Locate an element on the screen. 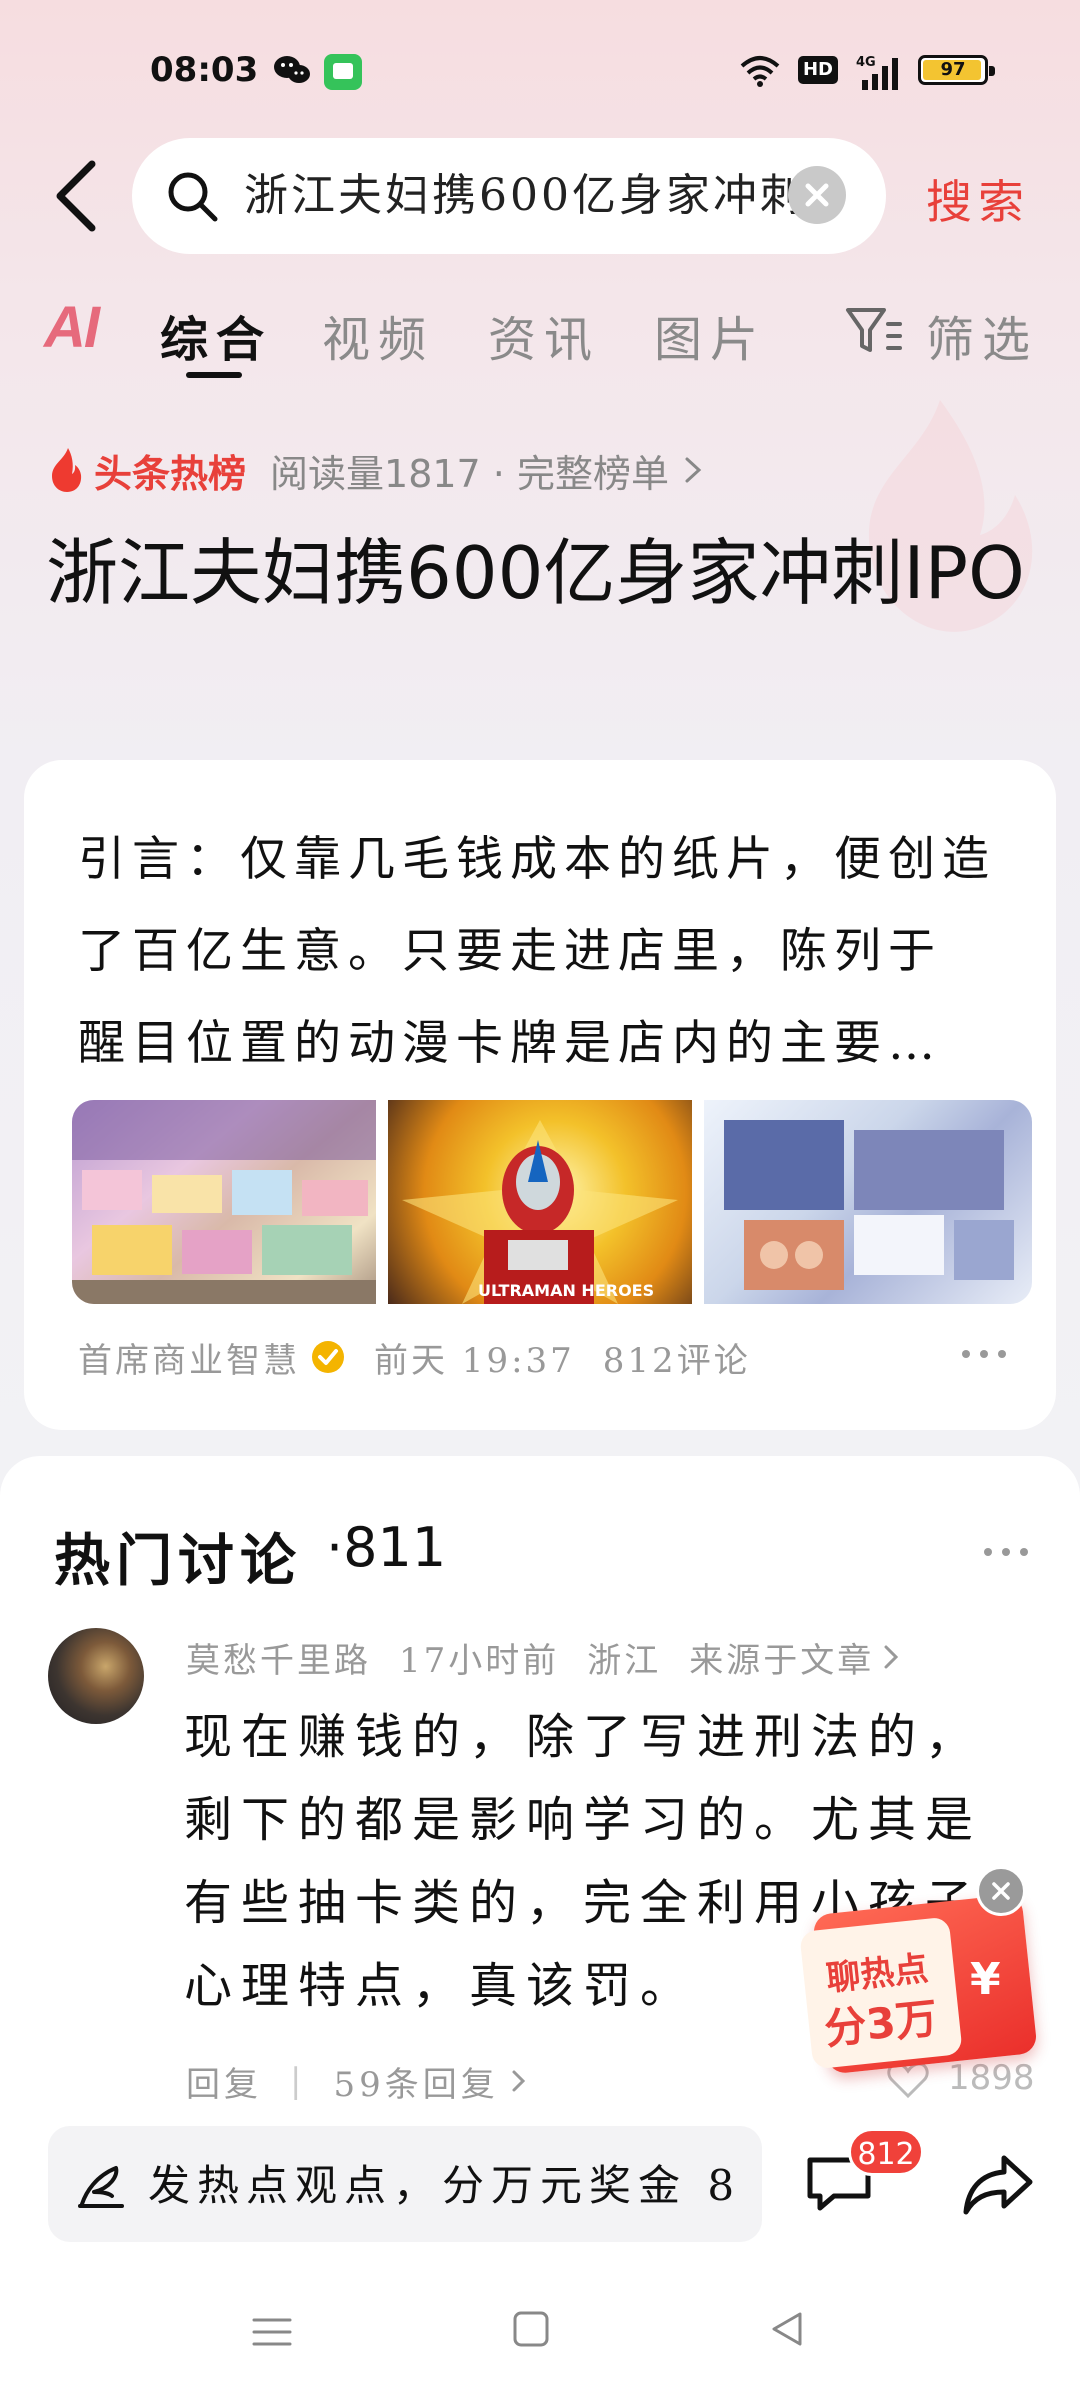  wechat-icon is located at coordinates (292, 69).